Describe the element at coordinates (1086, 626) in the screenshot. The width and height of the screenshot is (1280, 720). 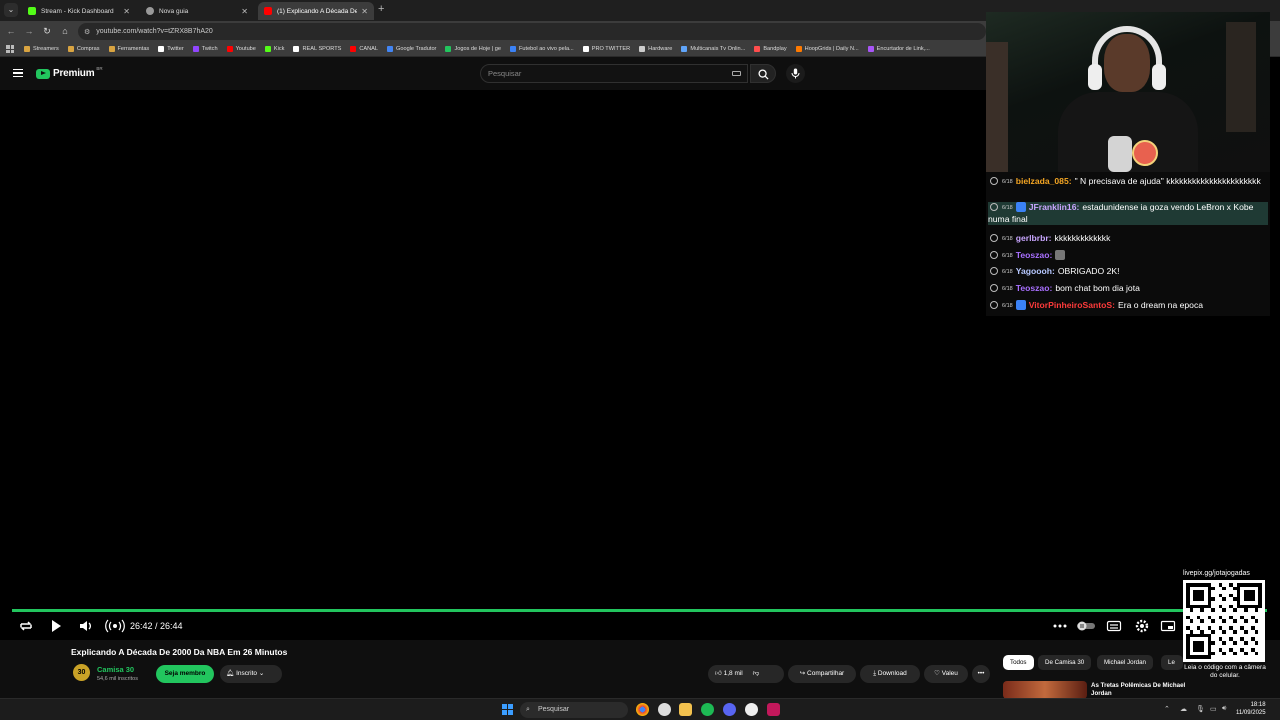
I see `autoplay-toggle` at that location.